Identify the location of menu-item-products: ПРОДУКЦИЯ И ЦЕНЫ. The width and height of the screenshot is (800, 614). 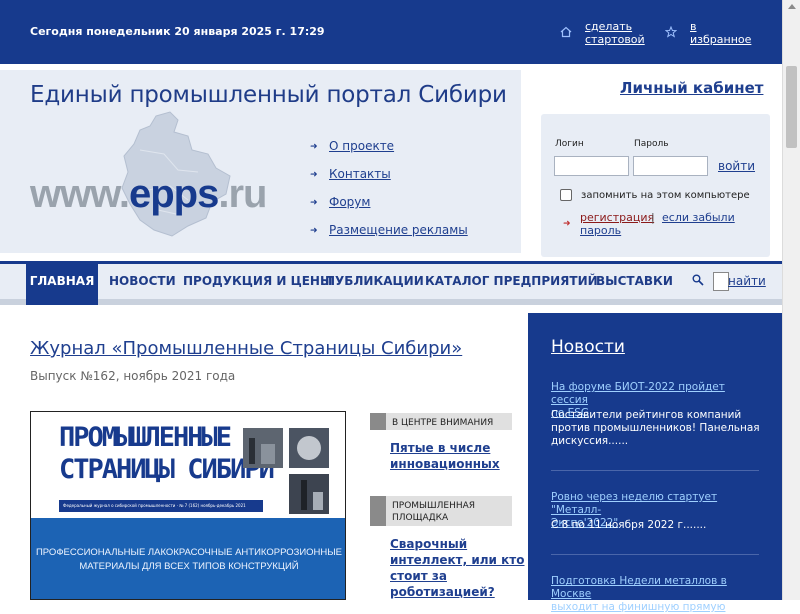
(257, 281).